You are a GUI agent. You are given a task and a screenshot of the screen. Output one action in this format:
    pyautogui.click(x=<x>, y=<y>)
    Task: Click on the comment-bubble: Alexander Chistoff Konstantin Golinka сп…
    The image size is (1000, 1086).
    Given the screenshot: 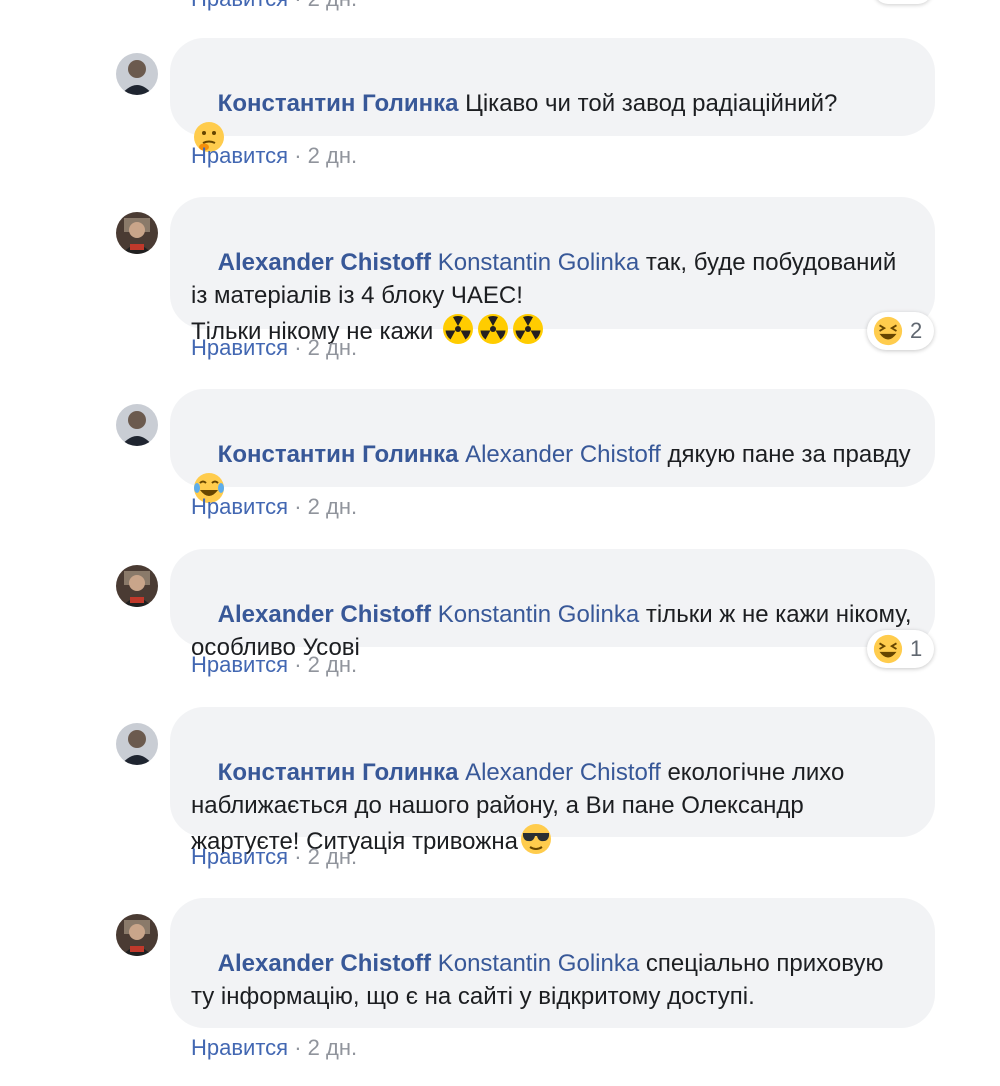 What is the action you would take?
    pyautogui.click(x=552, y=963)
    